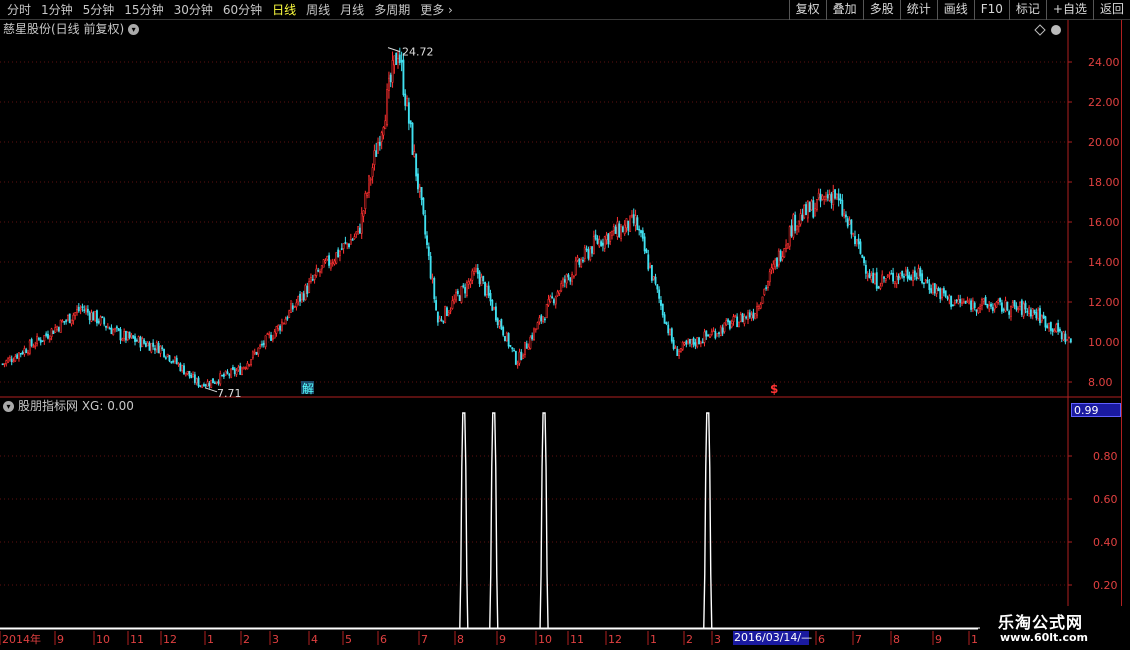  What do you see at coordinates (21, 639) in the screenshot?
I see `x-tick-label-0: 2014年` at bounding box center [21, 639].